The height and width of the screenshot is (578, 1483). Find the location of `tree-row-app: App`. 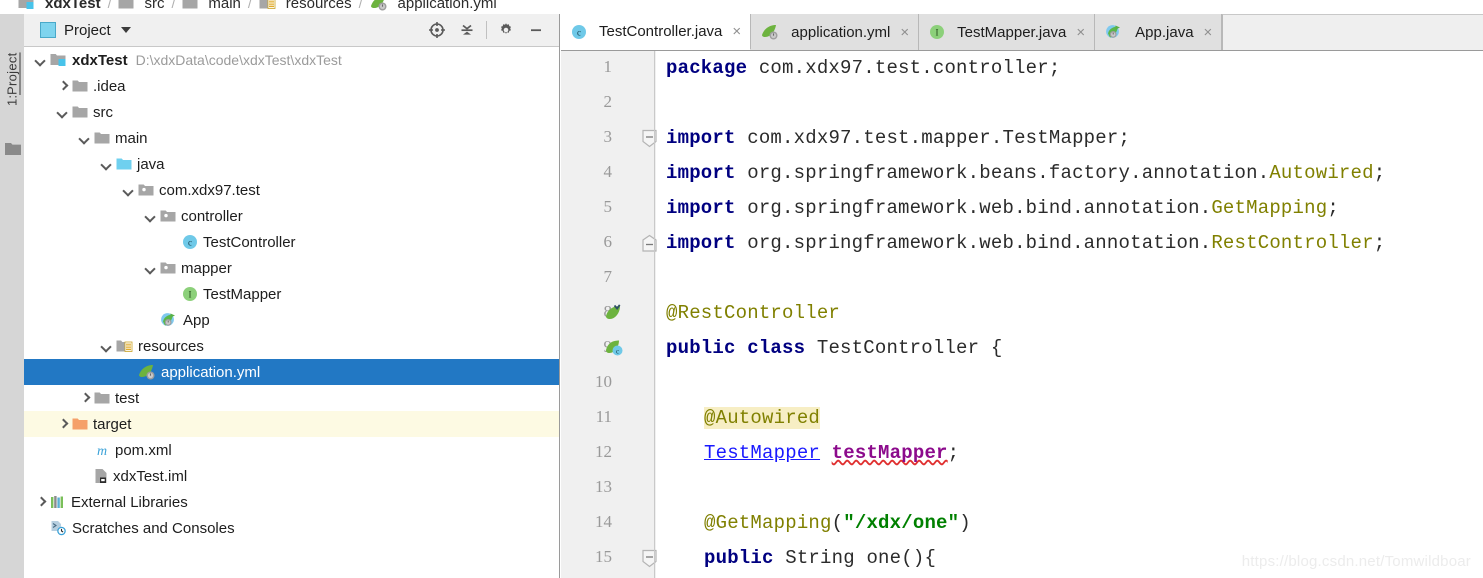

tree-row-app: App is located at coordinates (291, 320).